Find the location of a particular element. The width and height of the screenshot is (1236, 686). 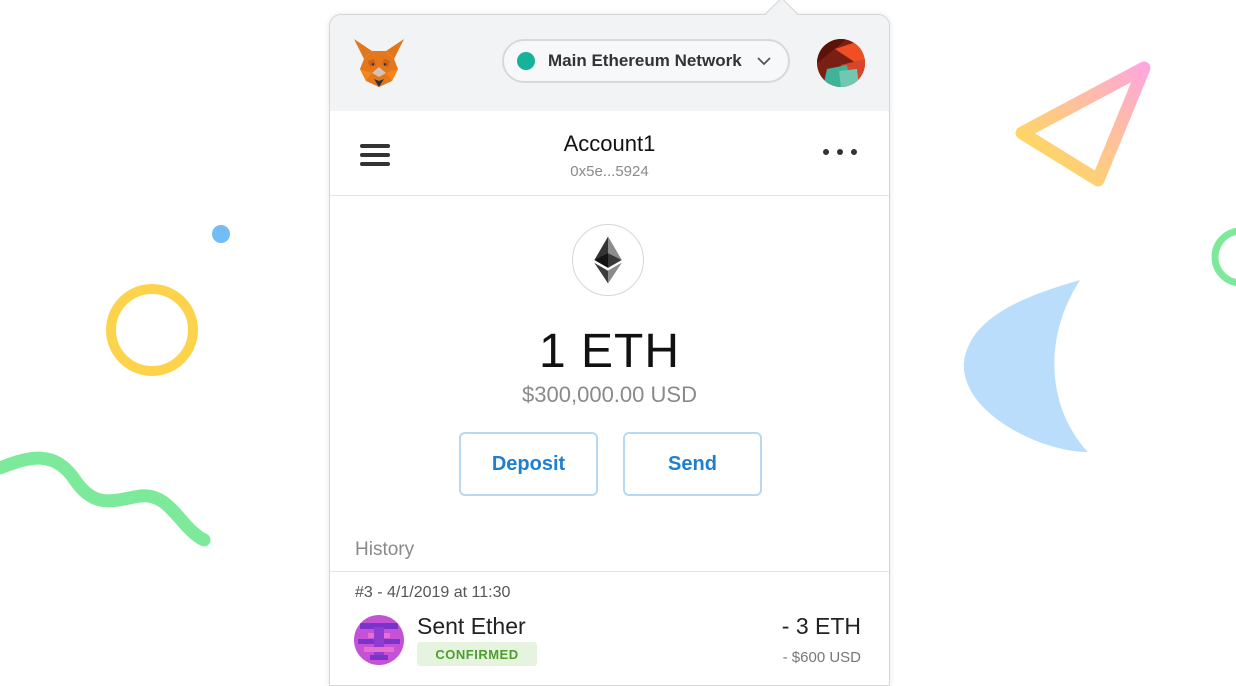

green-ring-decoration is located at coordinates (1223, 257).